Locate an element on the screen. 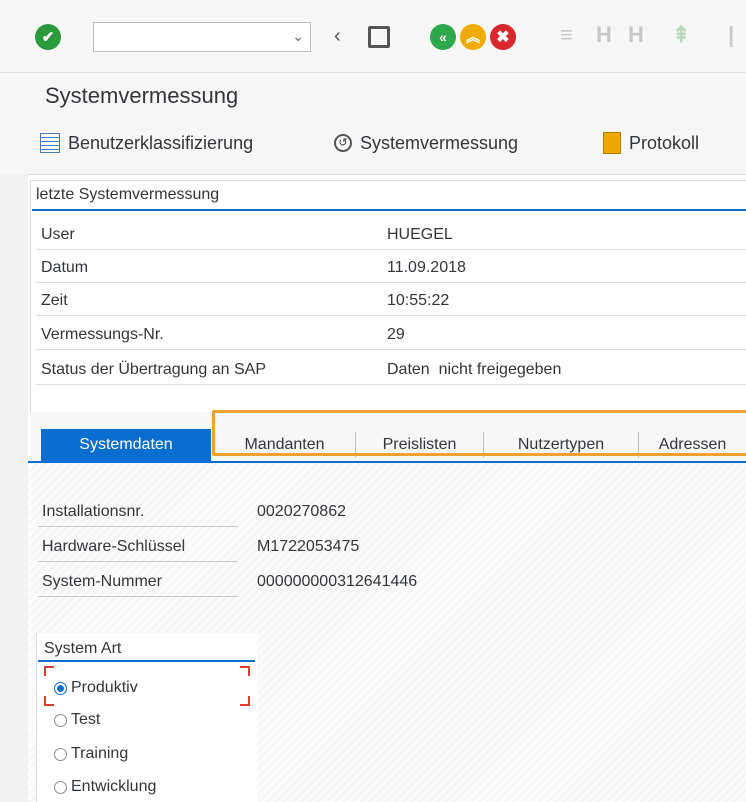  protokoll-button: Protokoll is located at coordinates (651, 143).